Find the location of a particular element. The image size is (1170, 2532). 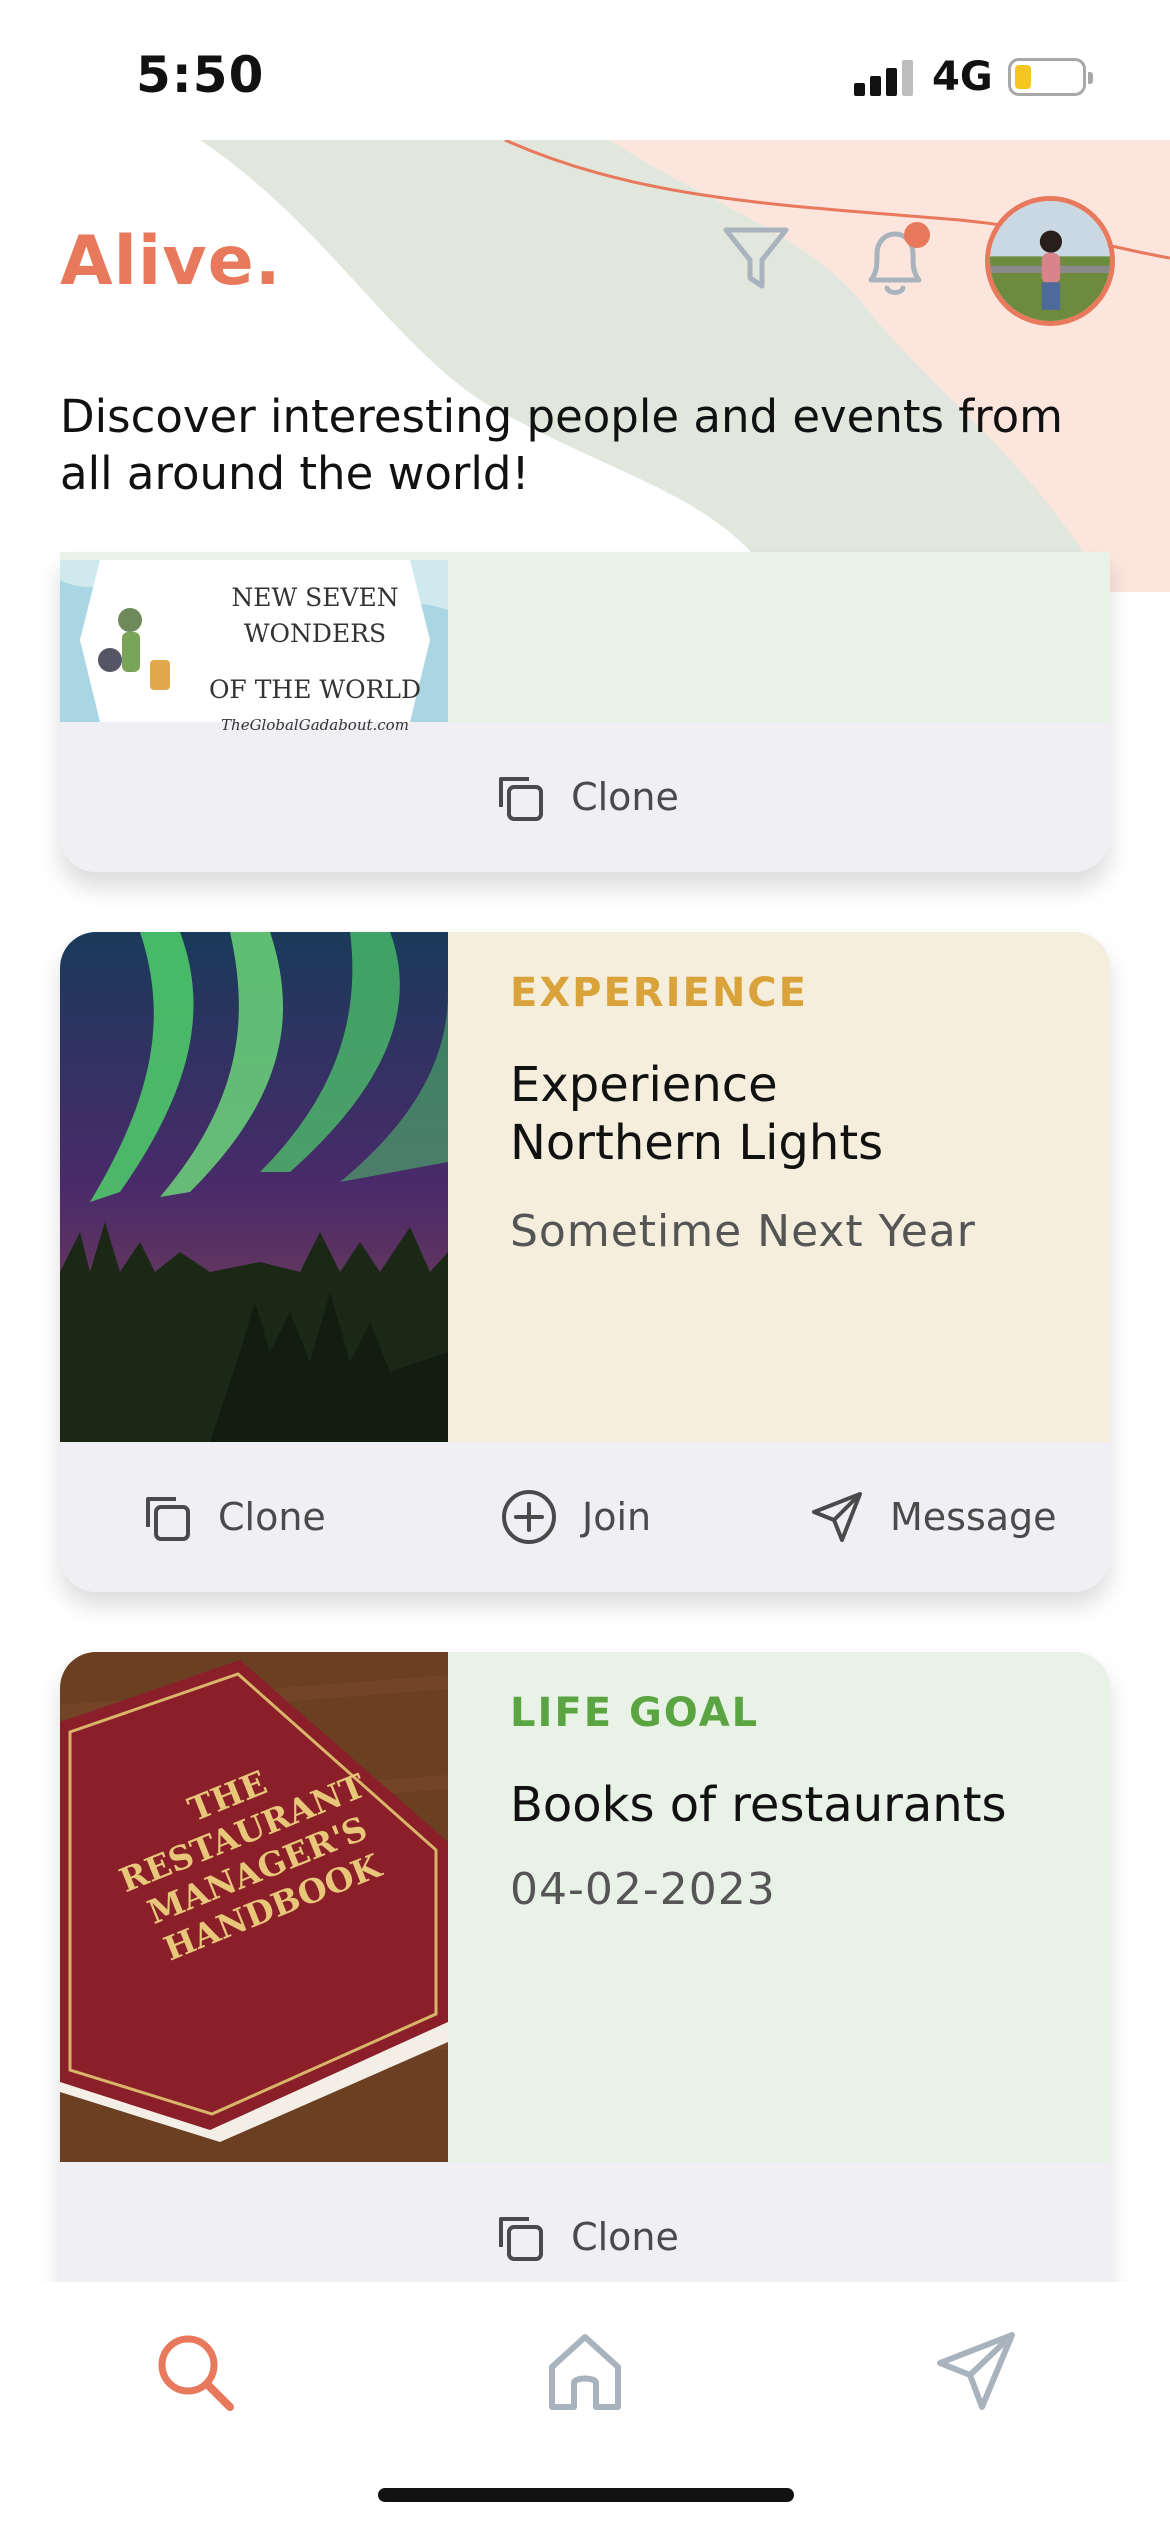

plus-circle-icon is located at coordinates (529, 1517).